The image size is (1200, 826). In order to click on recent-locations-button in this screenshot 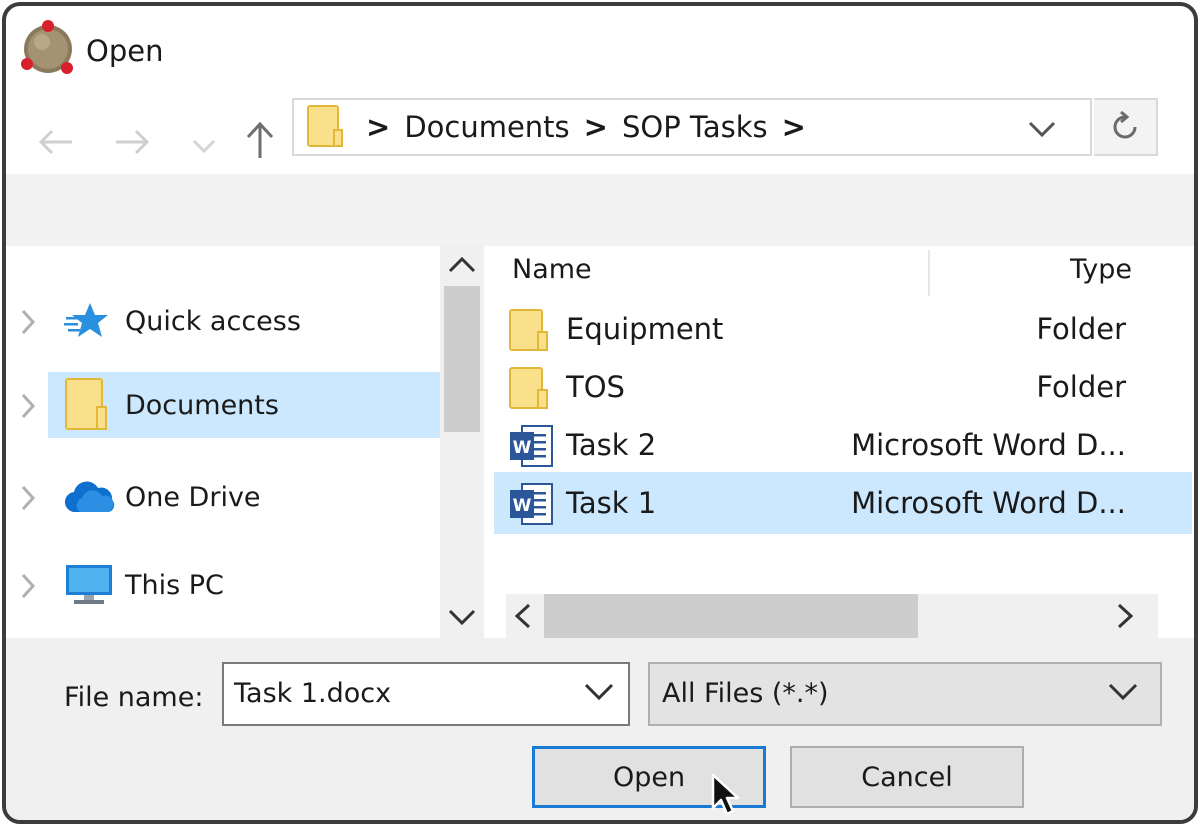, I will do `click(204, 146)`.